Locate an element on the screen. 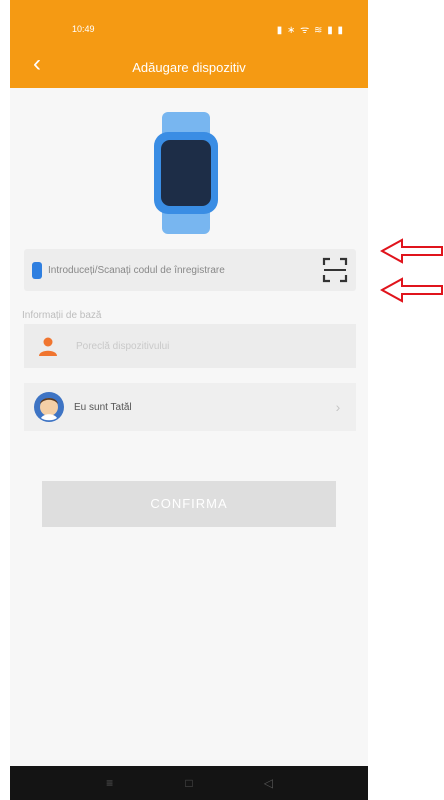  relation-row: Eu sunt Tatăl › is located at coordinates (190, 407).